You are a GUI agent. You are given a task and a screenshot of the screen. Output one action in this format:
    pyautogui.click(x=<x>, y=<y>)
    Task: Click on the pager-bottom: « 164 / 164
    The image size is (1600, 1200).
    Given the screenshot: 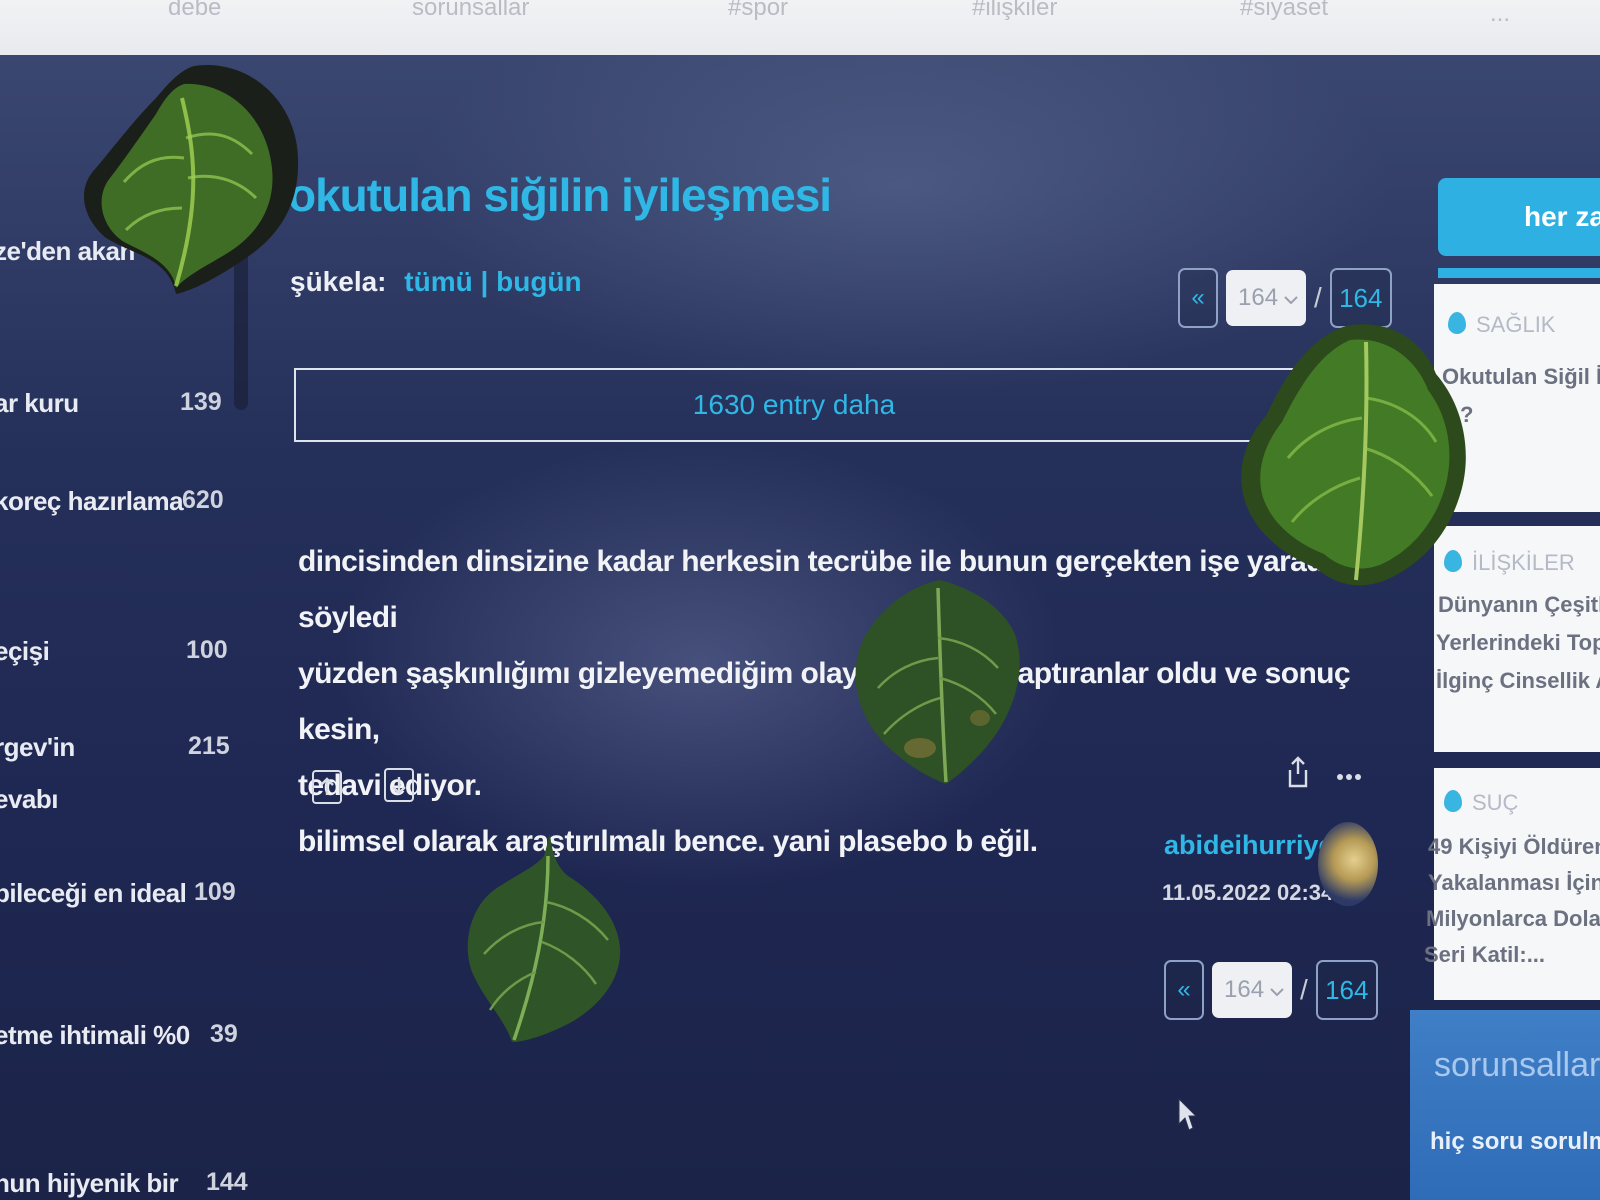 What is the action you would take?
    pyautogui.click(x=1271, y=990)
    